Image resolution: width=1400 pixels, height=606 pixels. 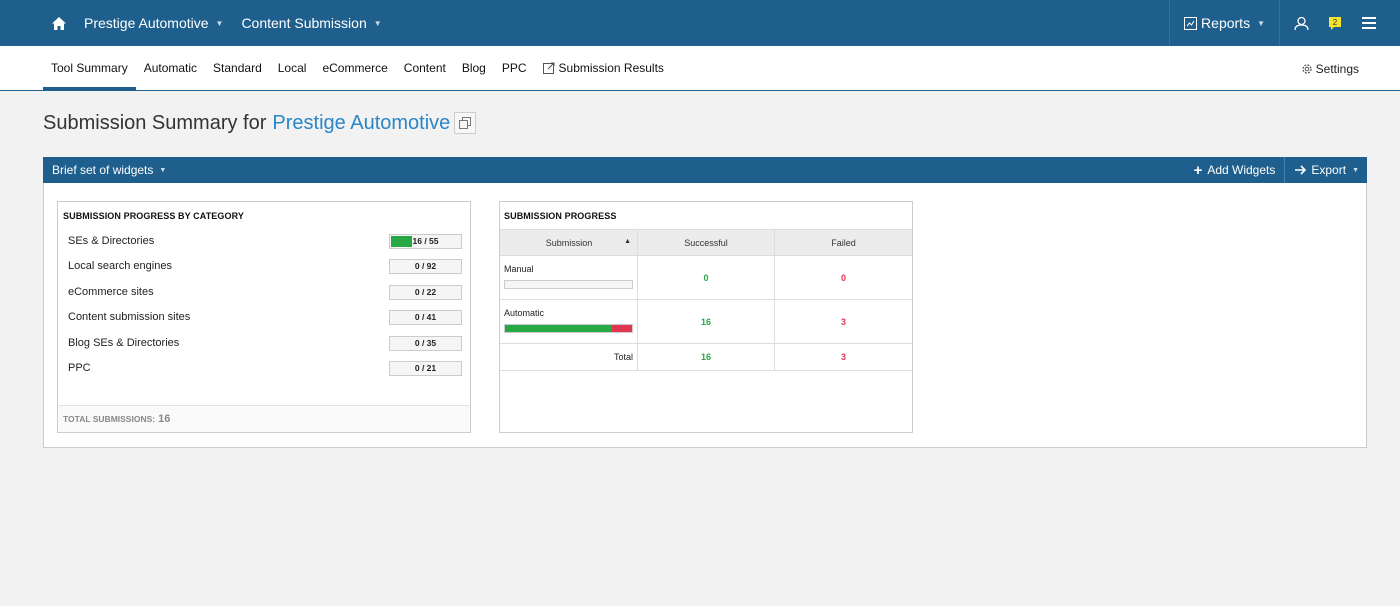 I want to click on module-dropdown: Content Submission ▼, so click(x=311, y=23).